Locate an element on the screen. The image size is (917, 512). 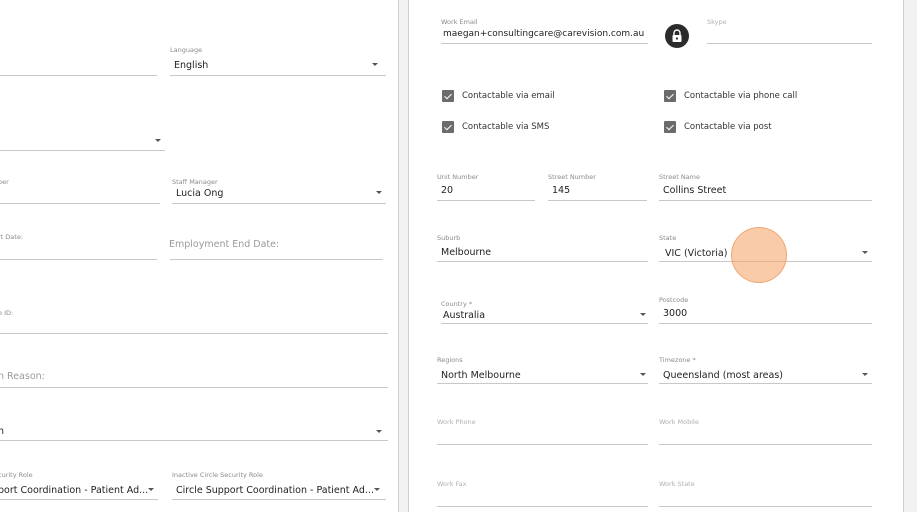
regions-value: North Melbourne is located at coordinates (481, 375).